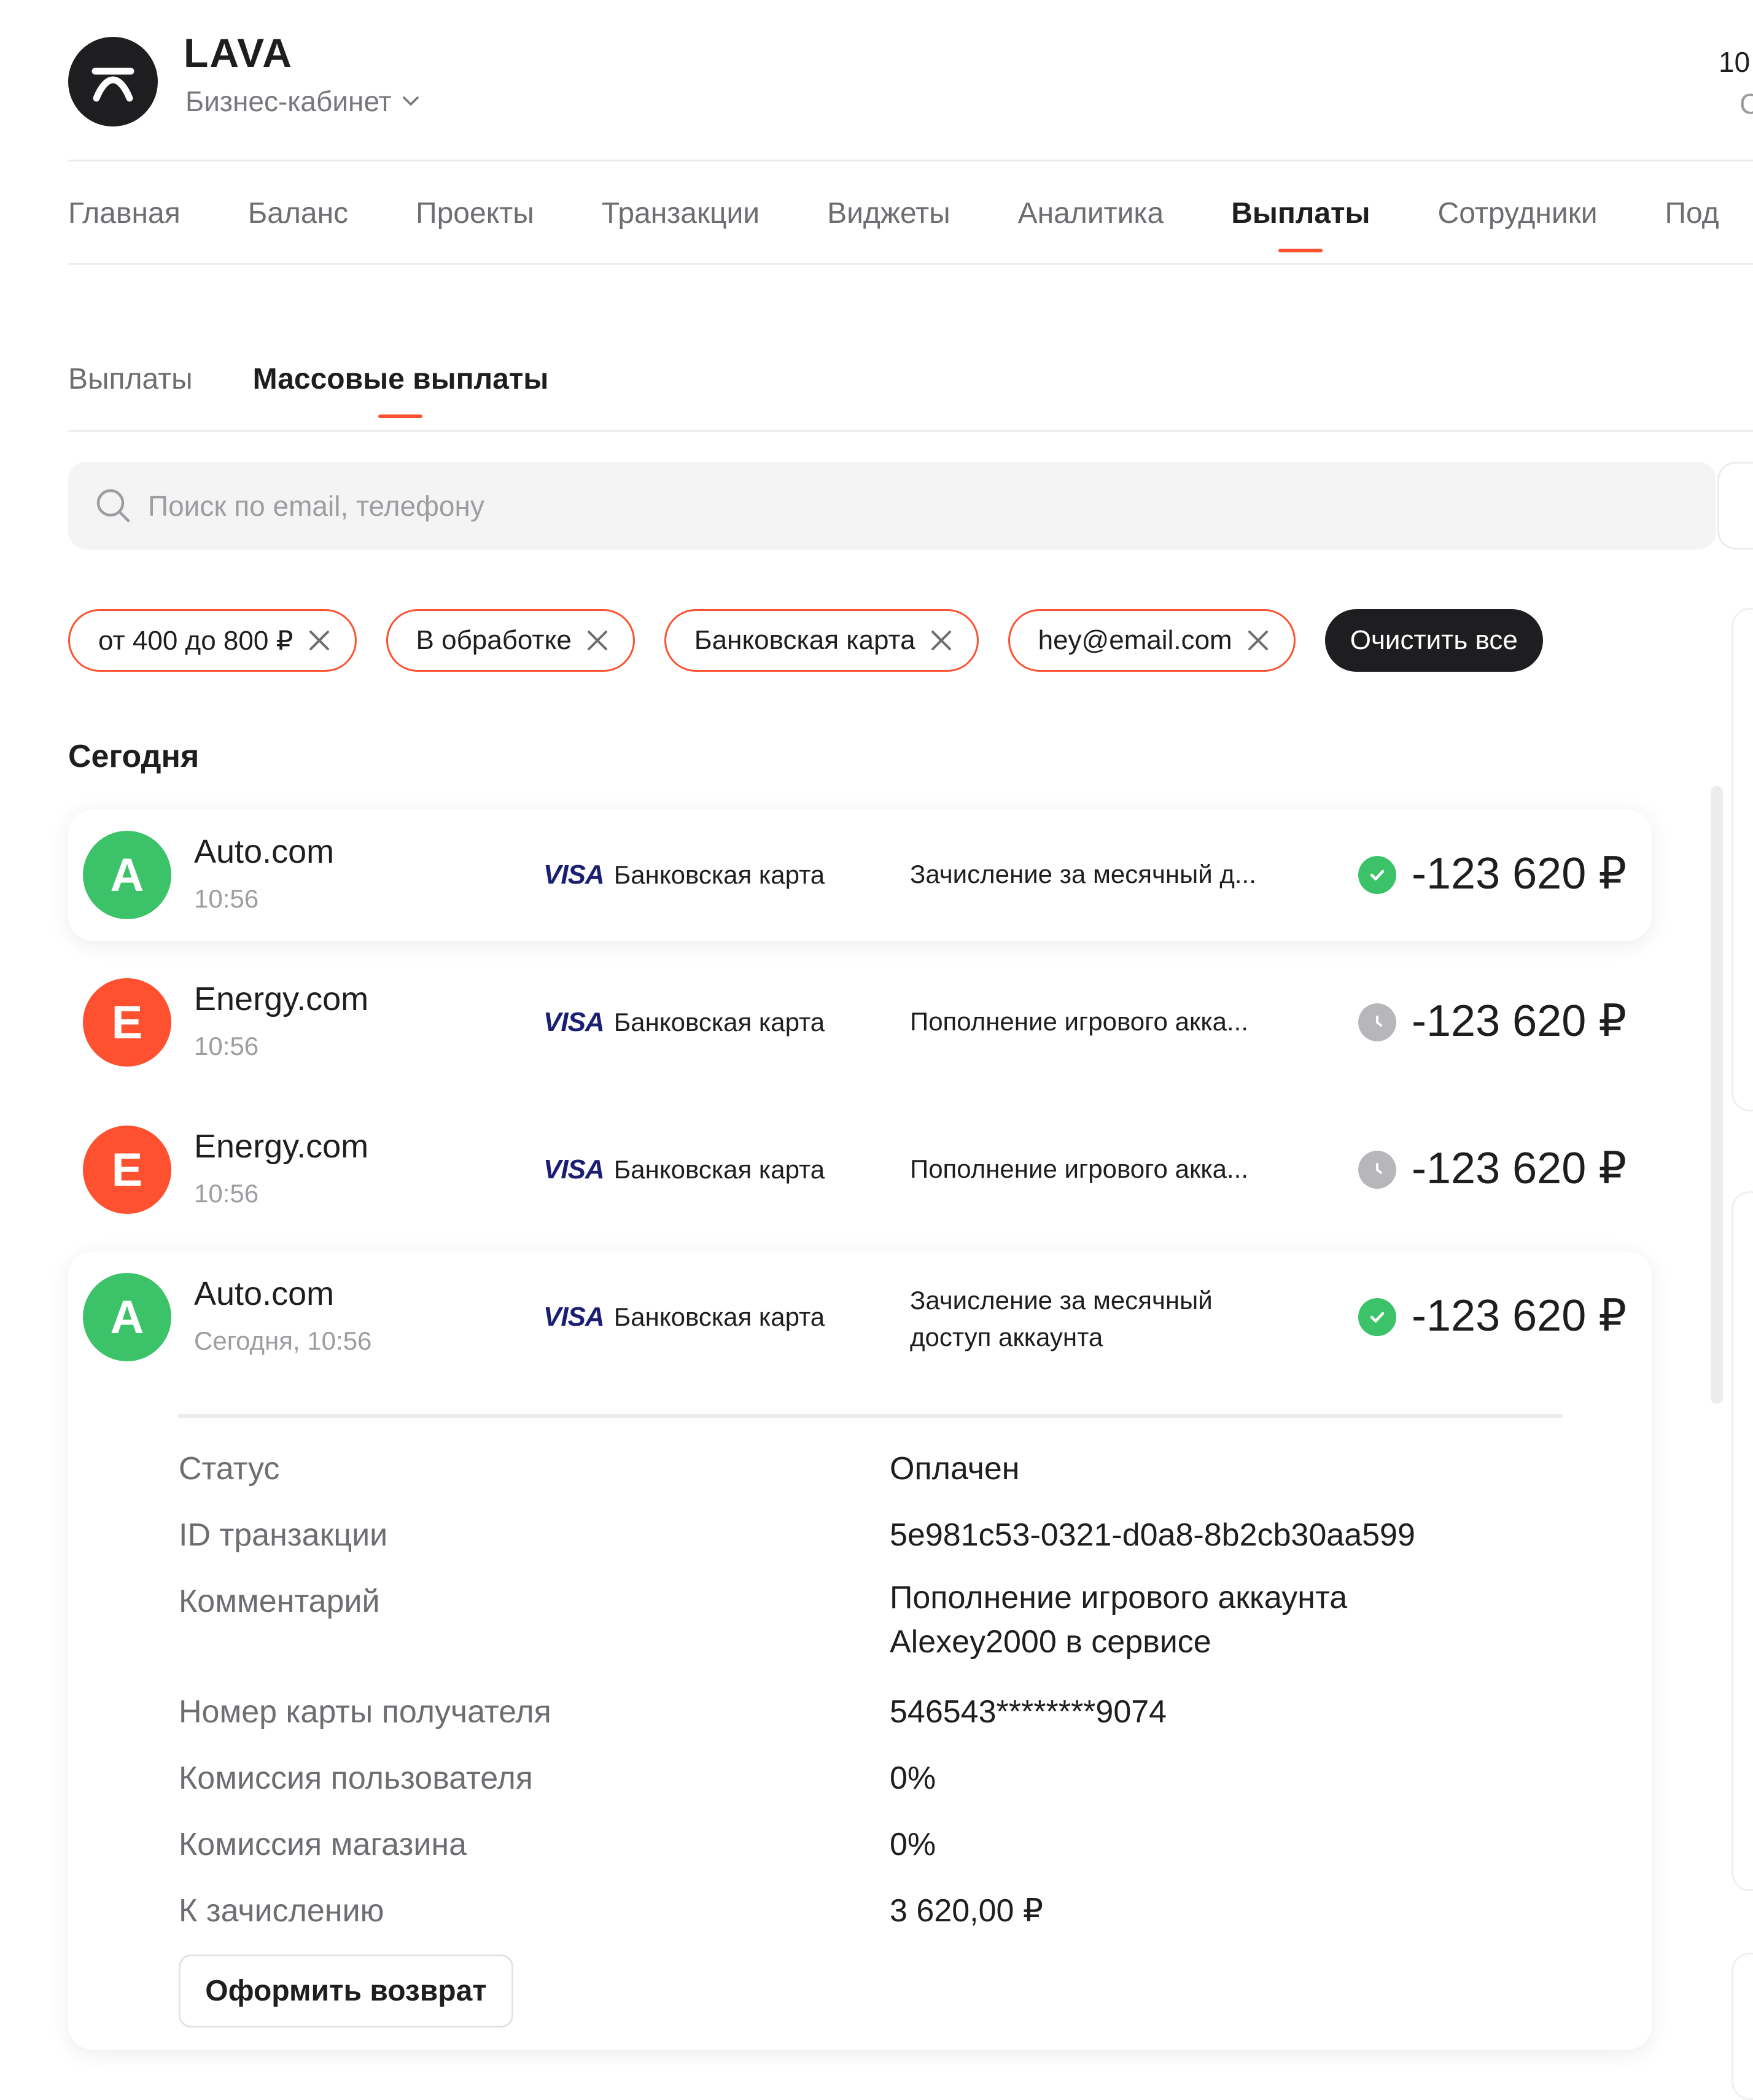  I want to click on nav-item-employees: Сотрудники, so click(1518, 213).